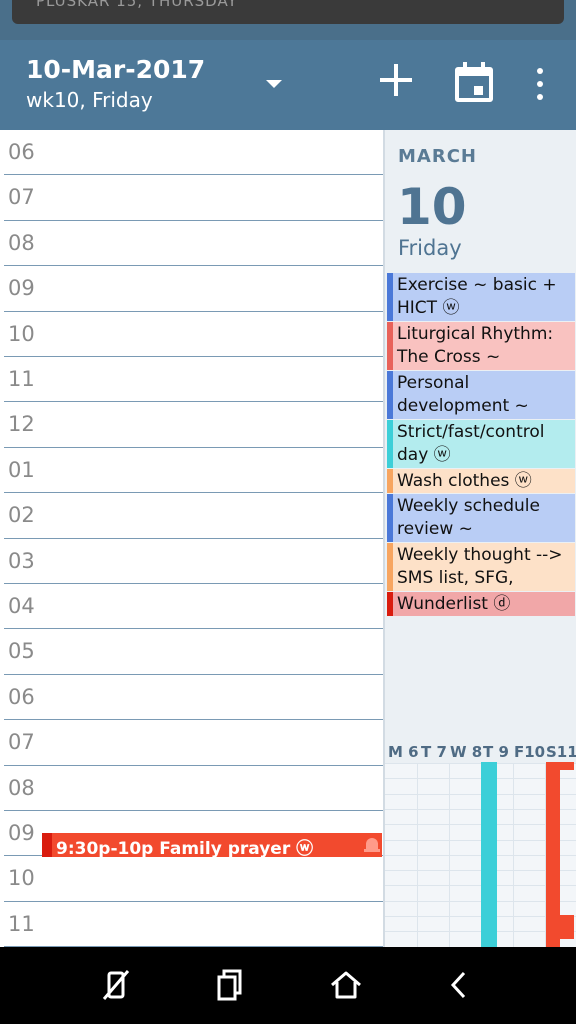 This screenshot has width=576, height=1024. What do you see at coordinates (481, 567) in the screenshot?
I see `agenda-event: Weekly thought --> SMS list, SFG,` at bounding box center [481, 567].